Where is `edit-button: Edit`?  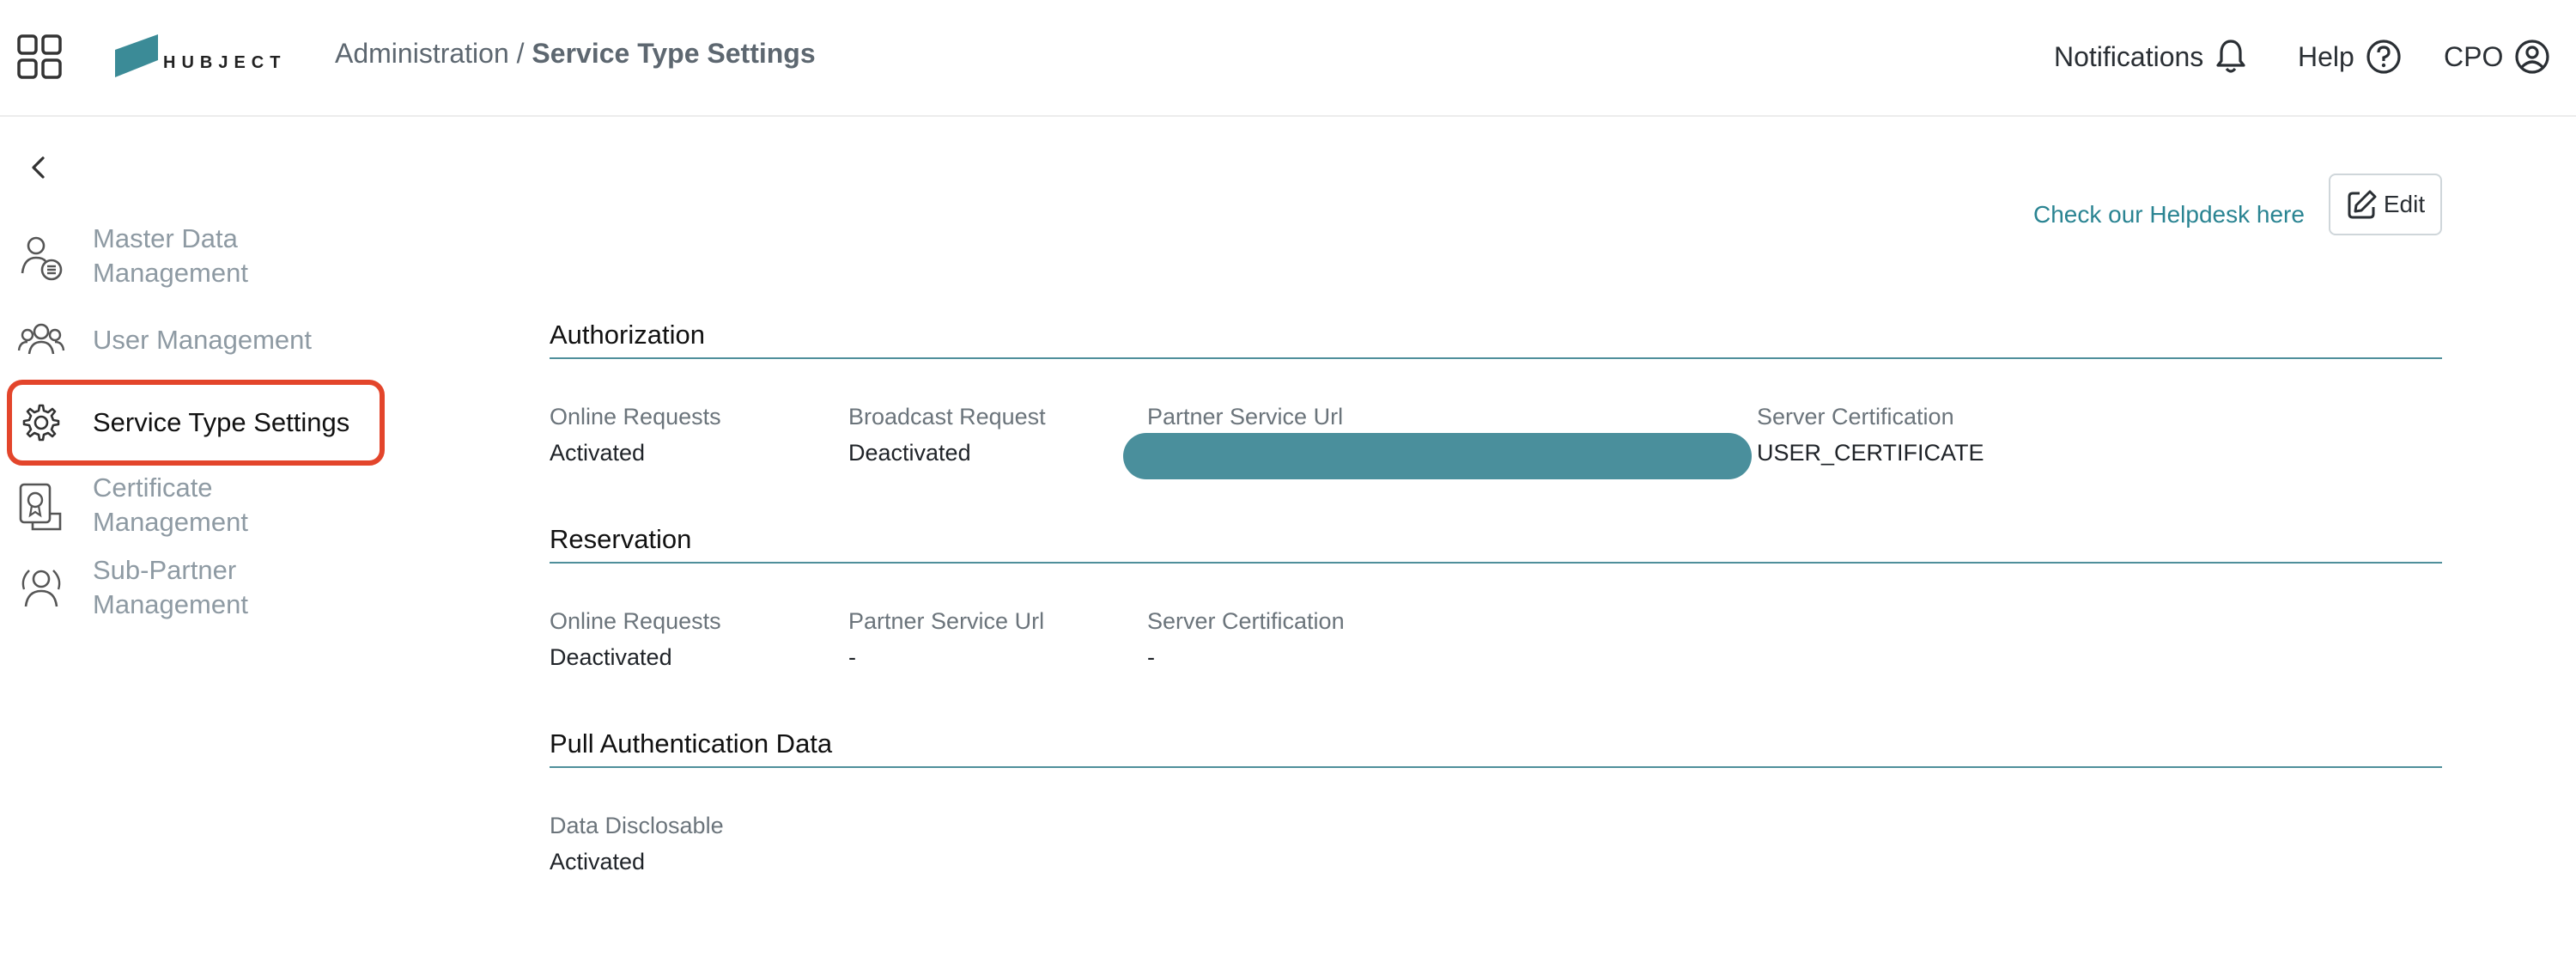
edit-button: Edit is located at coordinates (2385, 204).